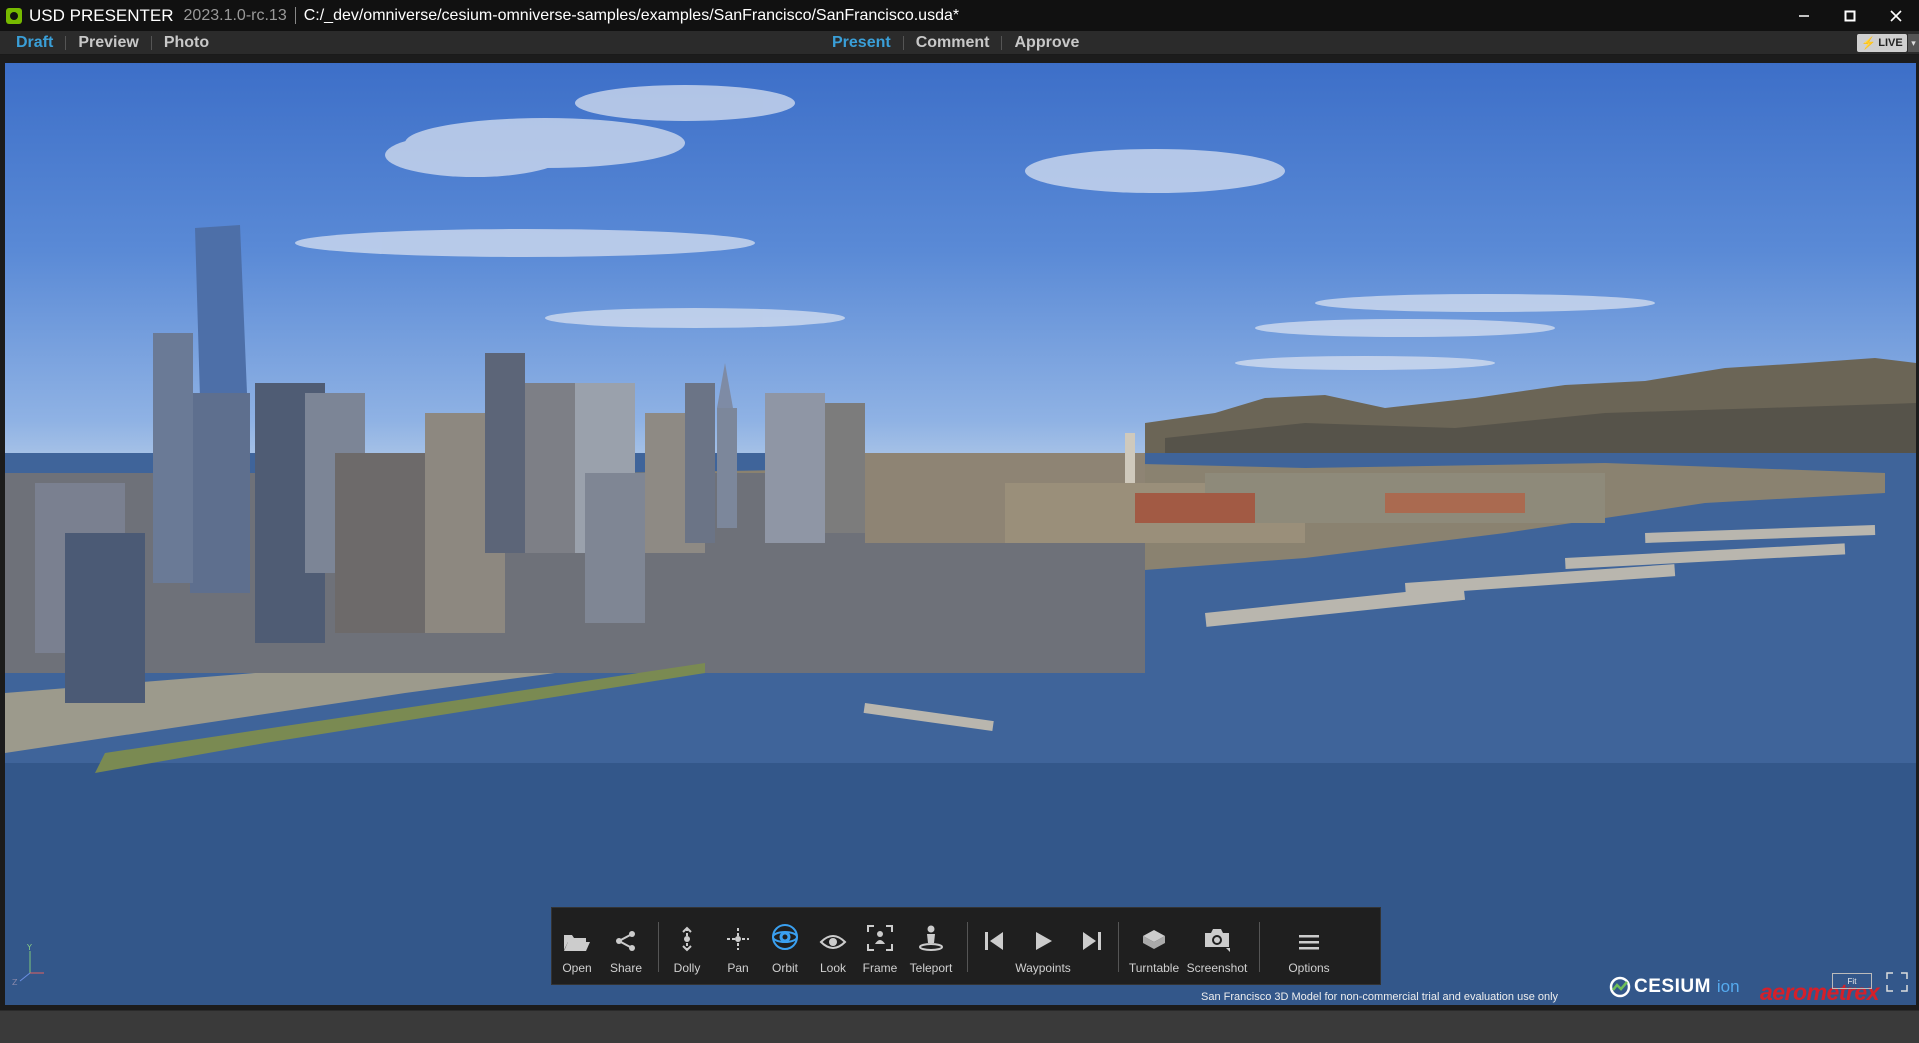 This screenshot has width=1919, height=1043. What do you see at coordinates (931, 968) in the screenshot?
I see `teleport-label: Teleport` at bounding box center [931, 968].